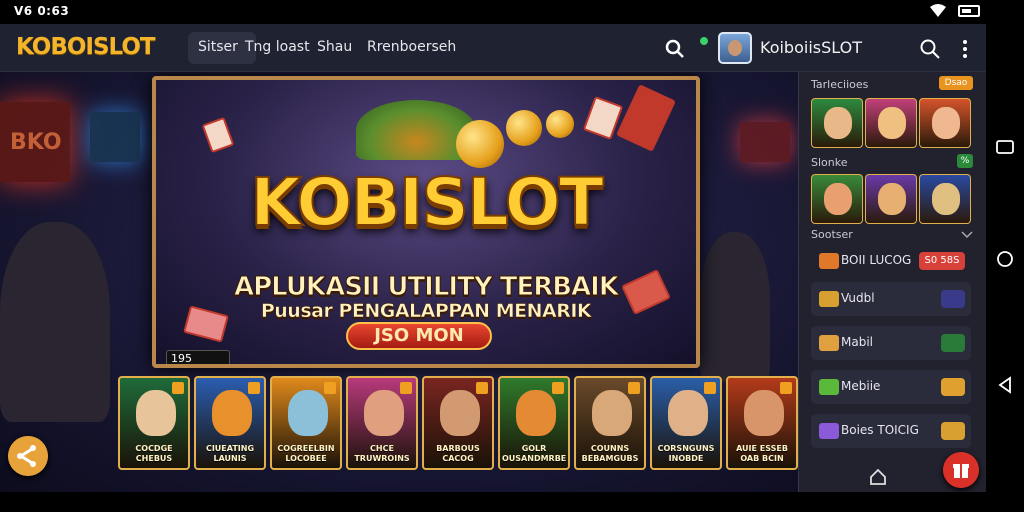 Image resolution: width=1024 pixels, height=512 pixels. What do you see at coordinates (1005, 147) in the screenshot?
I see `screenshot-icon` at bounding box center [1005, 147].